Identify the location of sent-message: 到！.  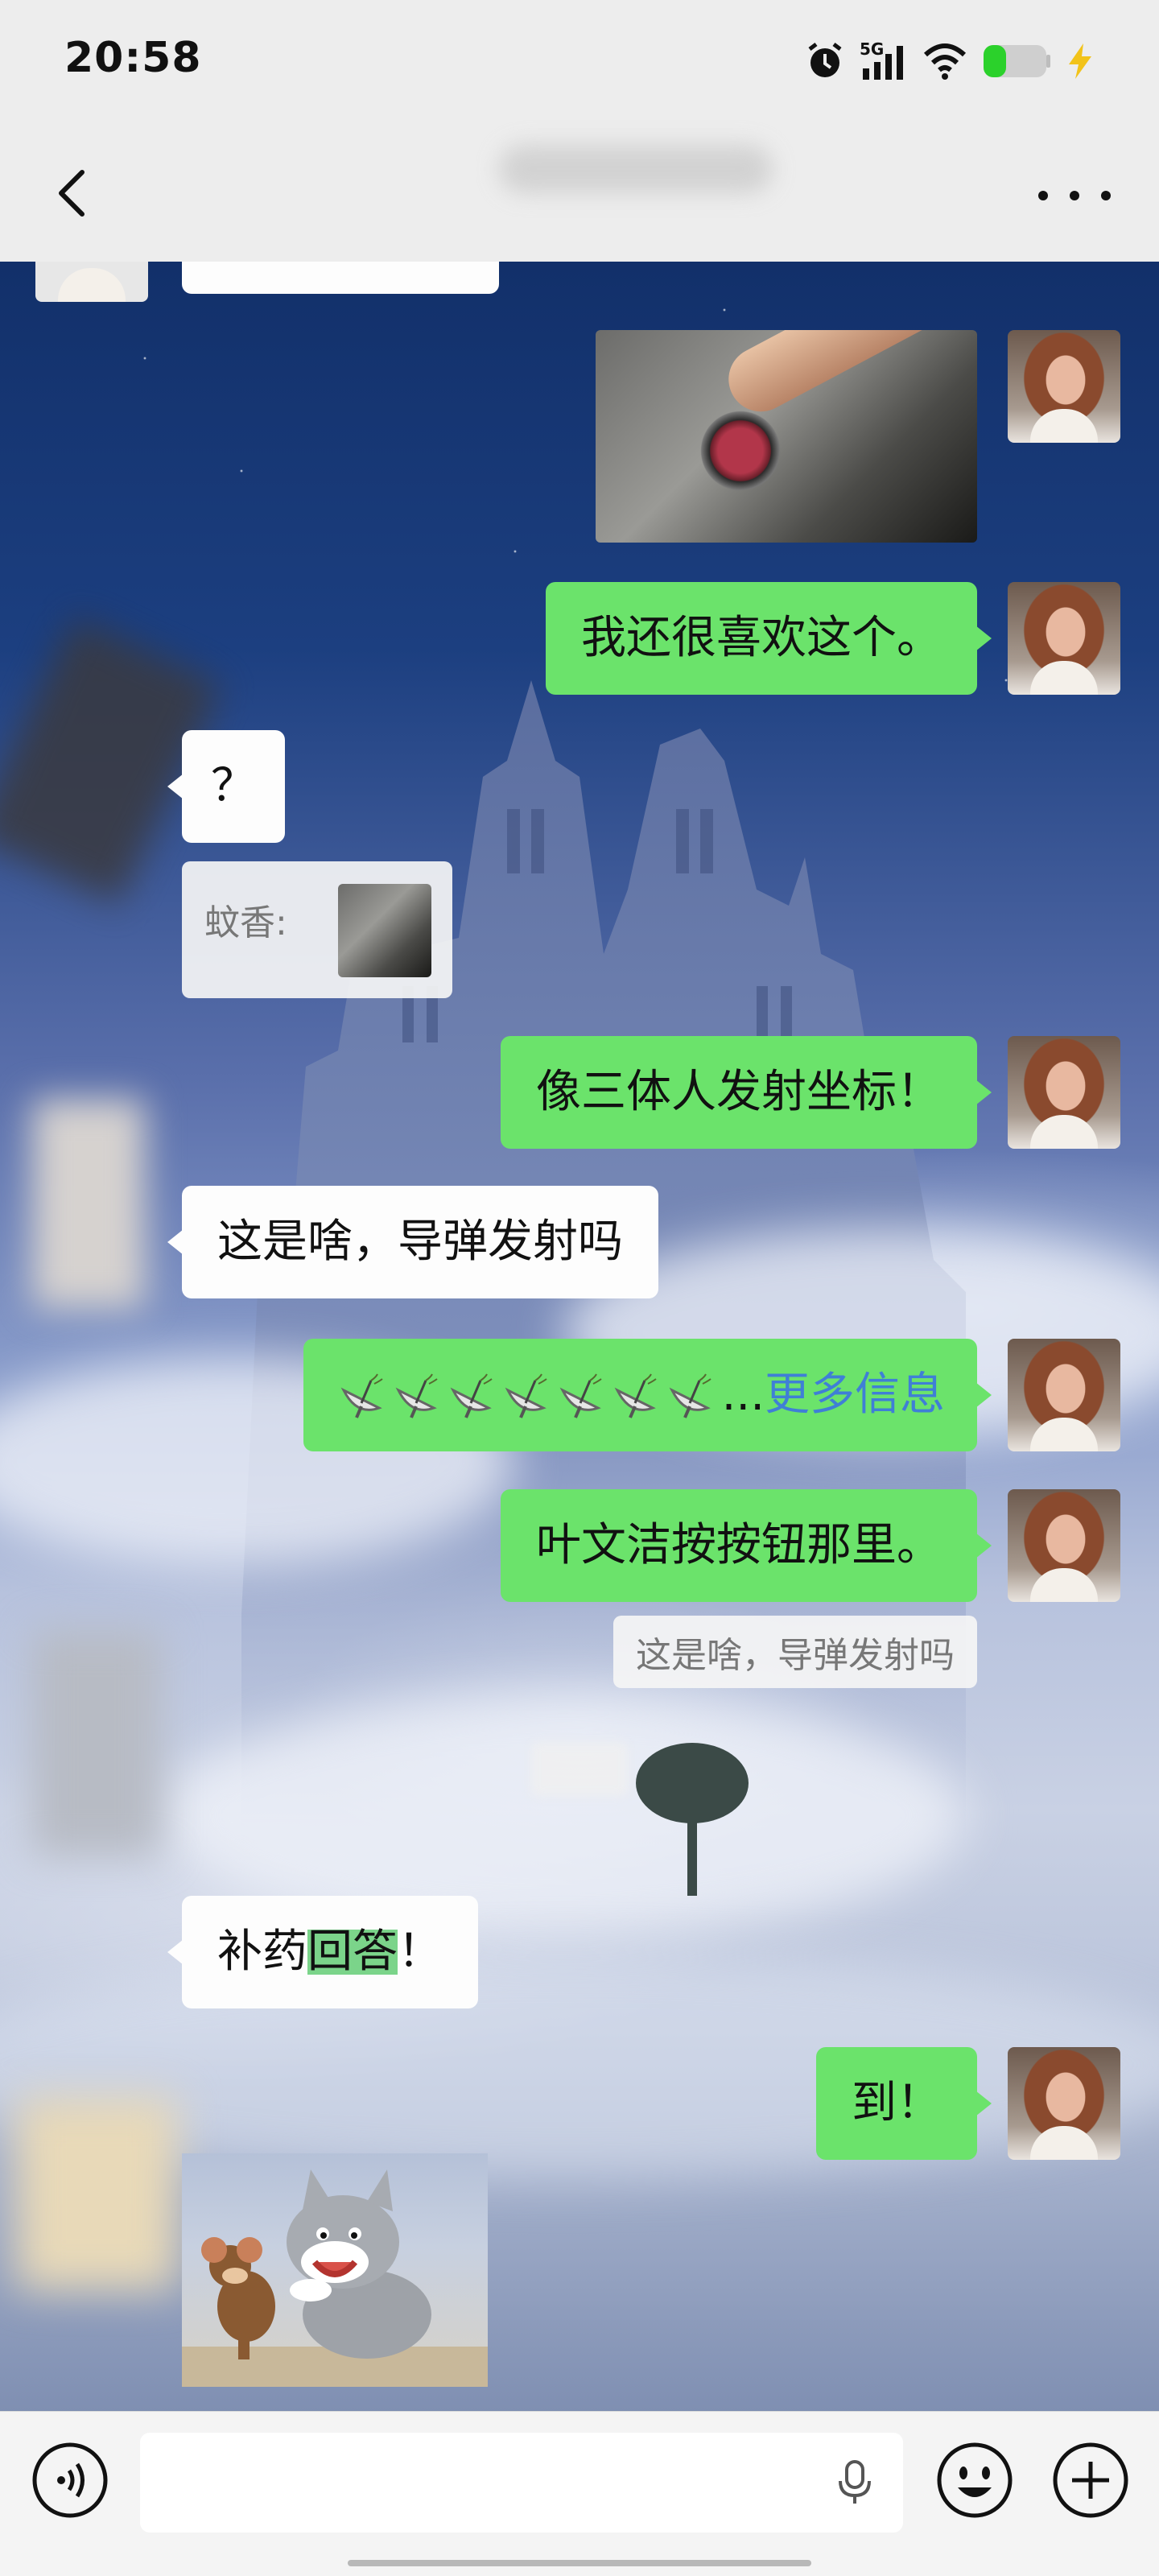
(904, 2103).